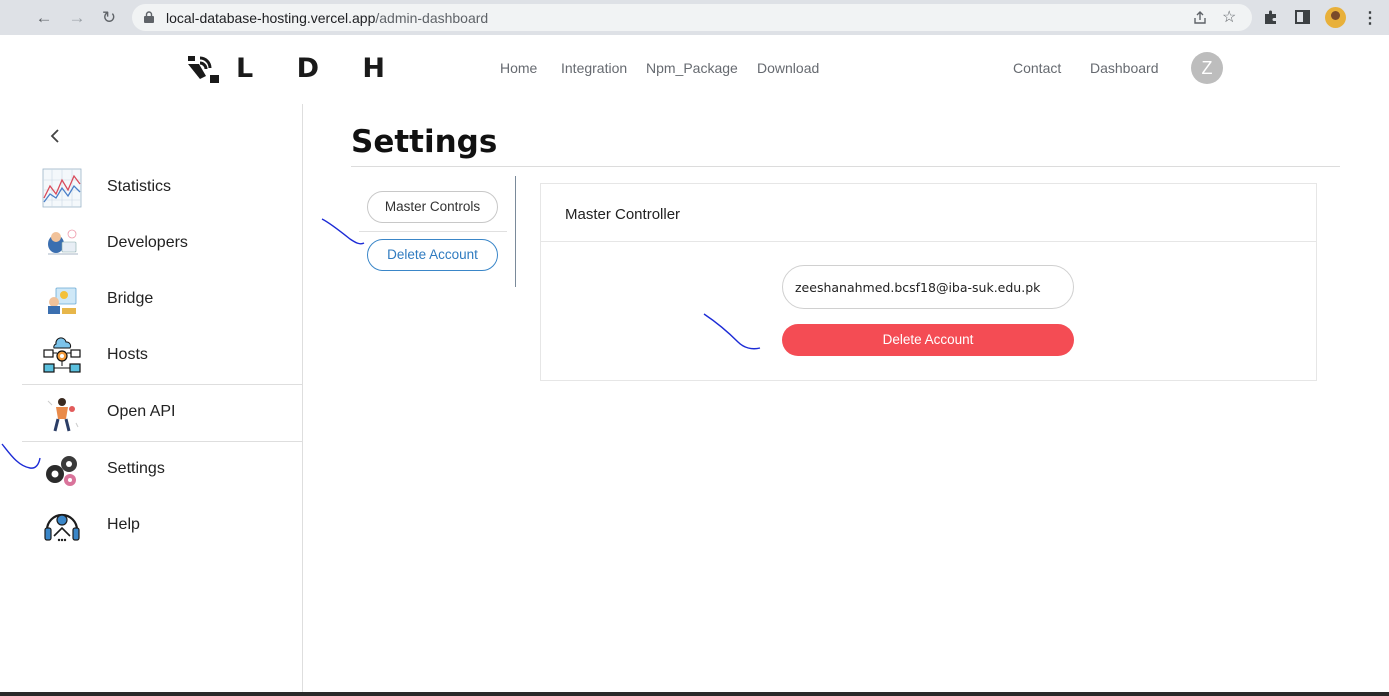  I want to click on collapse-chevron-icon, so click(55, 136).